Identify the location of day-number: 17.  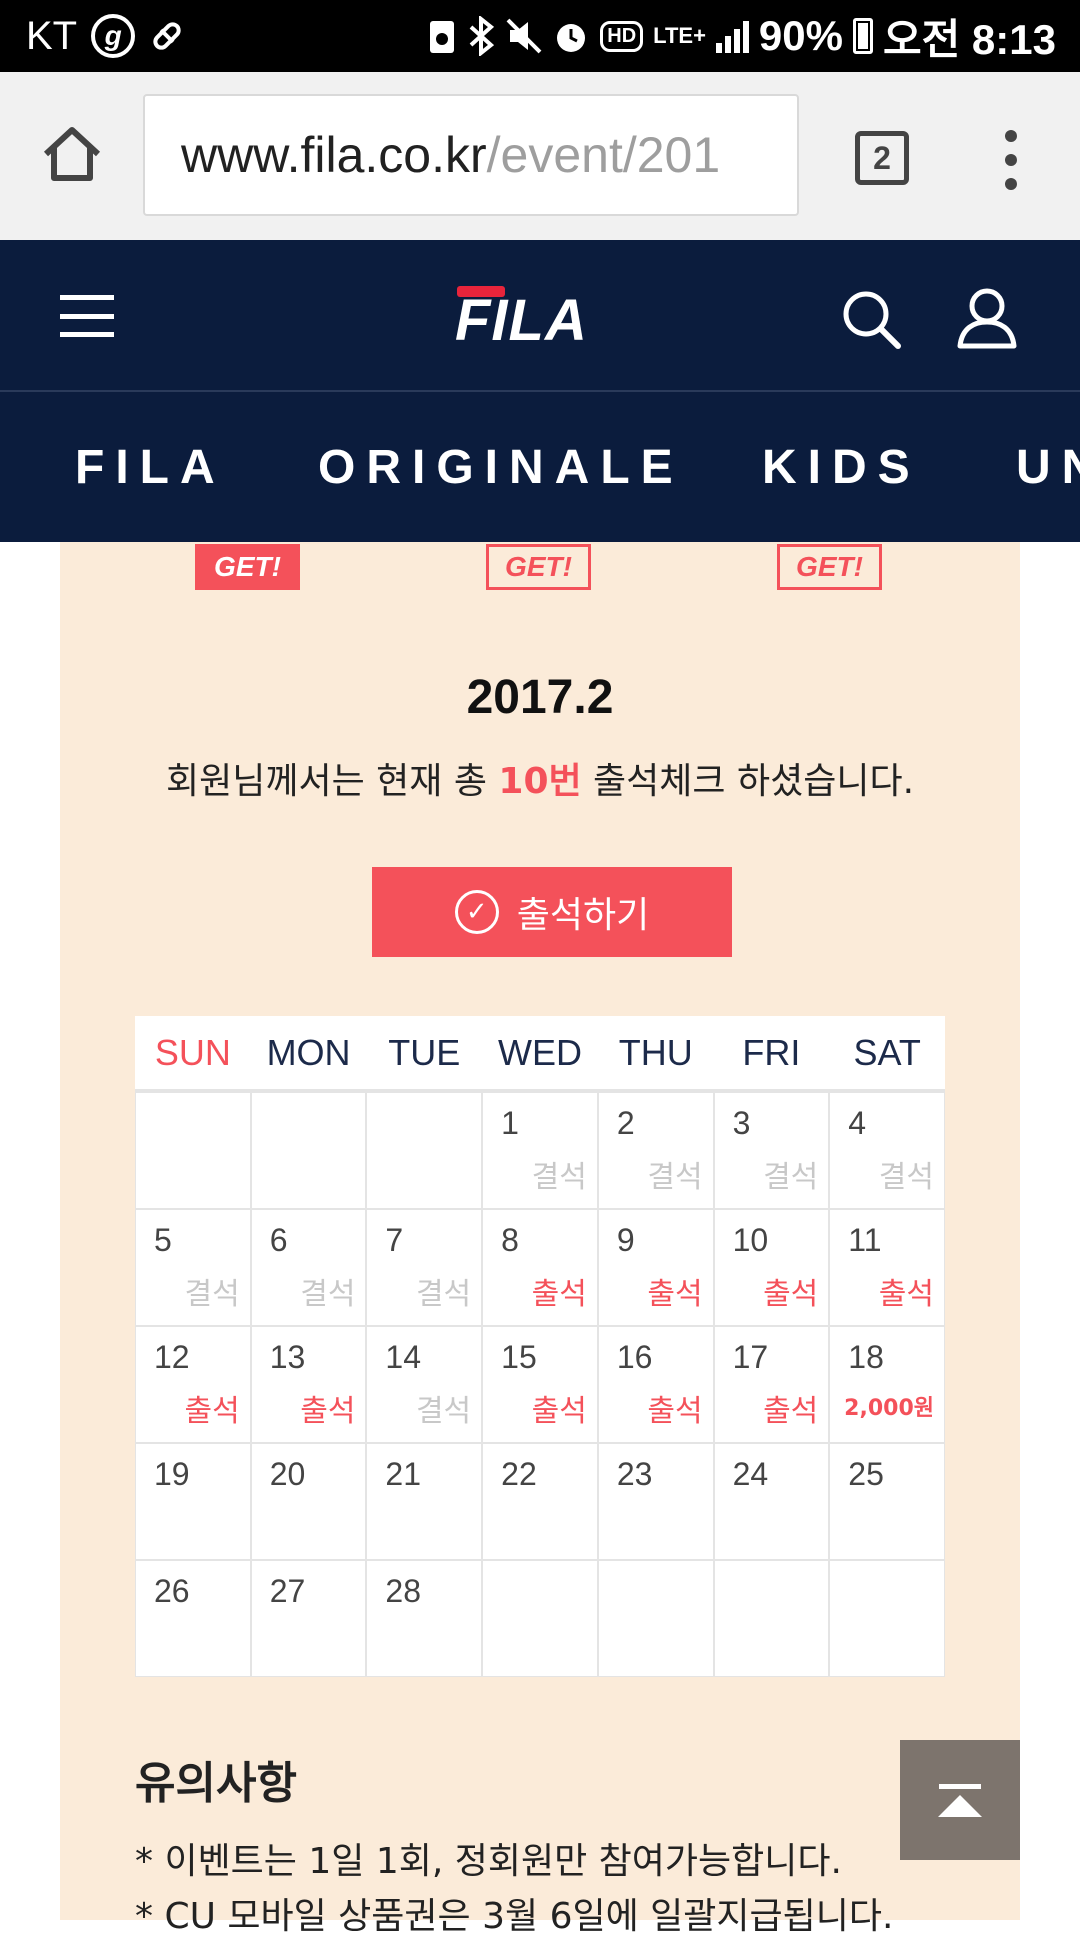
(750, 1357).